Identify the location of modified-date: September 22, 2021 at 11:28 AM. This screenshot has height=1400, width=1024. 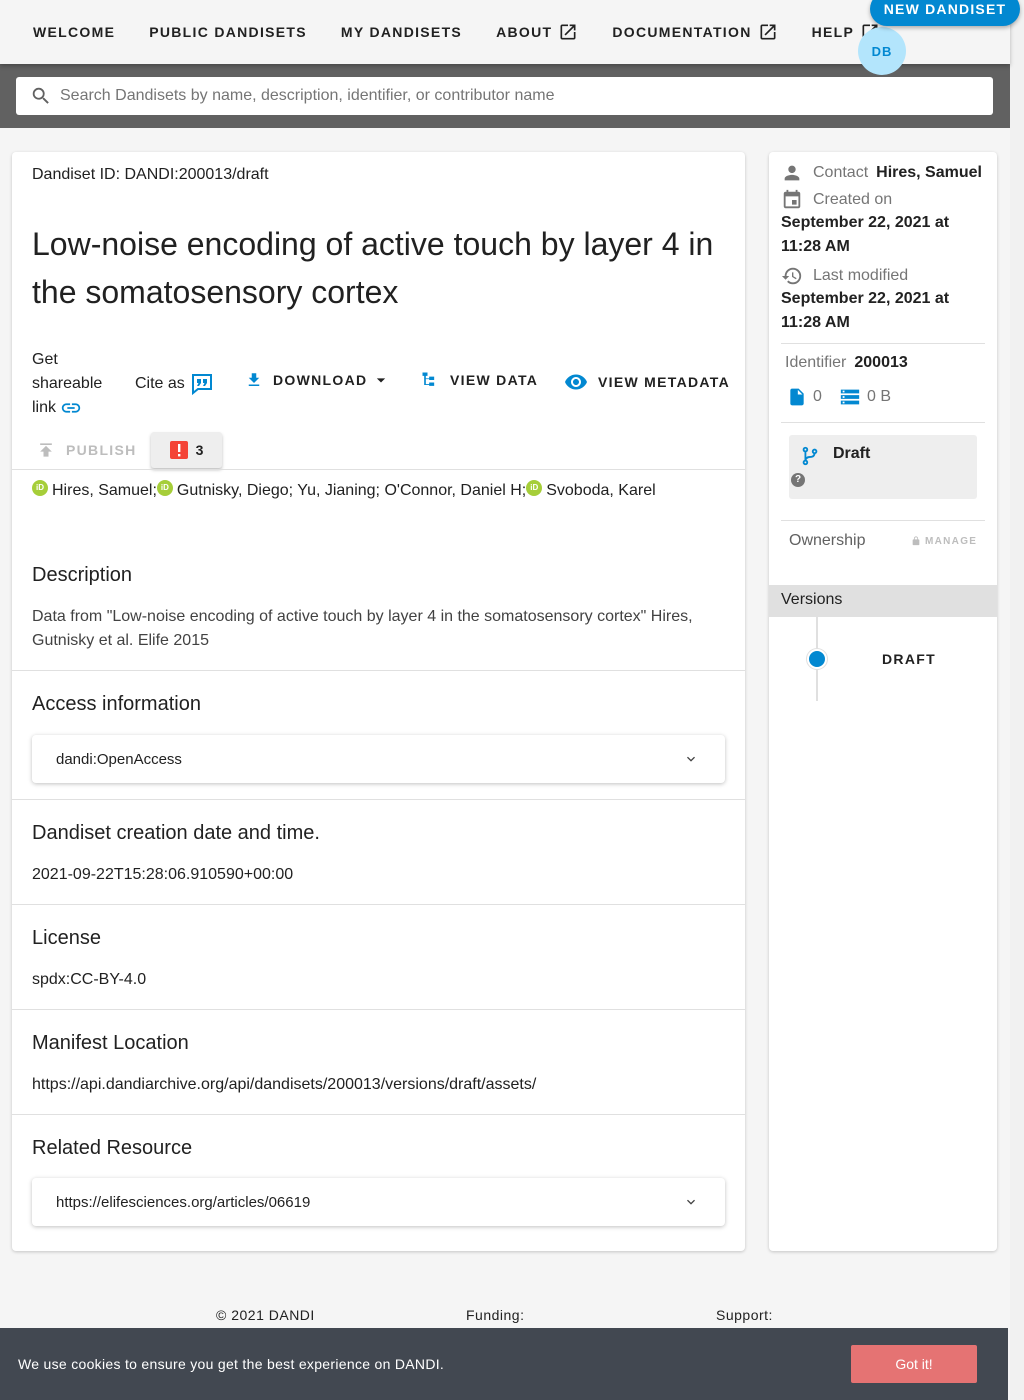
(865, 310).